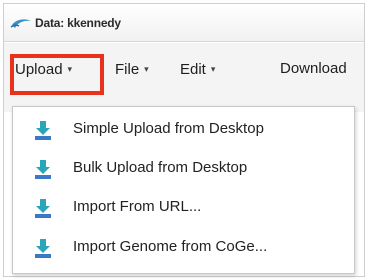 Image resolution: width=368 pixels, height=280 pixels. Describe the element at coordinates (127, 69) in the screenshot. I see `menu-file-label: File` at that location.